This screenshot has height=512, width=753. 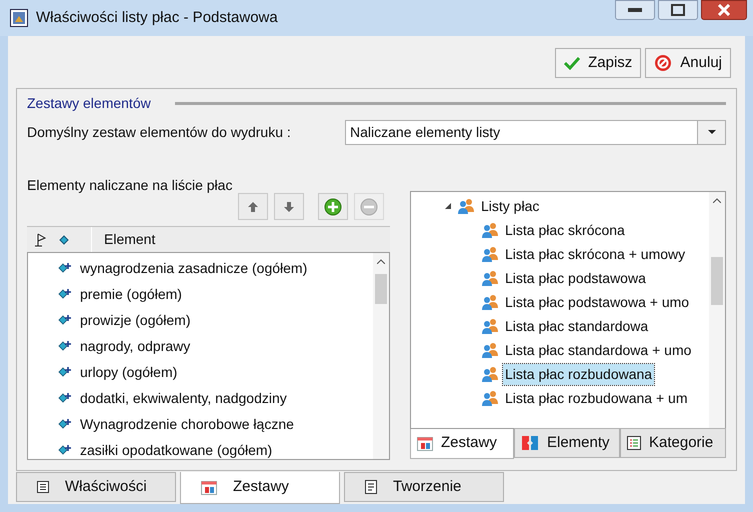 I want to click on page-tab: Właściwości, so click(x=96, y=487).